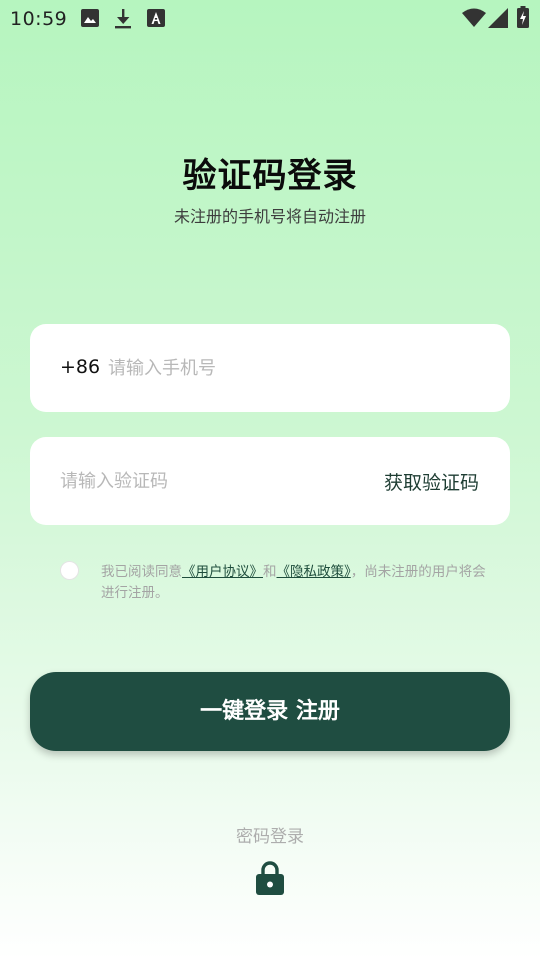 This screenshot has height=960, width=540. What do you see at coordinates (270, 572) in the screenshot?
I see `agreement-and: 和` at bounding box center [270, 572].